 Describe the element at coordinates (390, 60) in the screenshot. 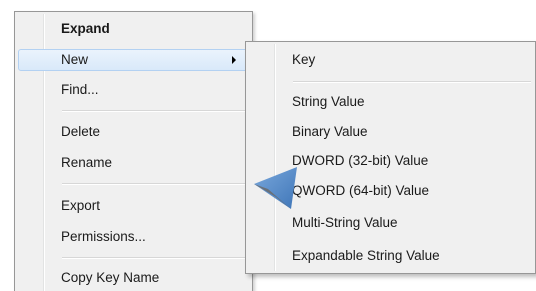

I see `submenu-item-key: Key` at that location.